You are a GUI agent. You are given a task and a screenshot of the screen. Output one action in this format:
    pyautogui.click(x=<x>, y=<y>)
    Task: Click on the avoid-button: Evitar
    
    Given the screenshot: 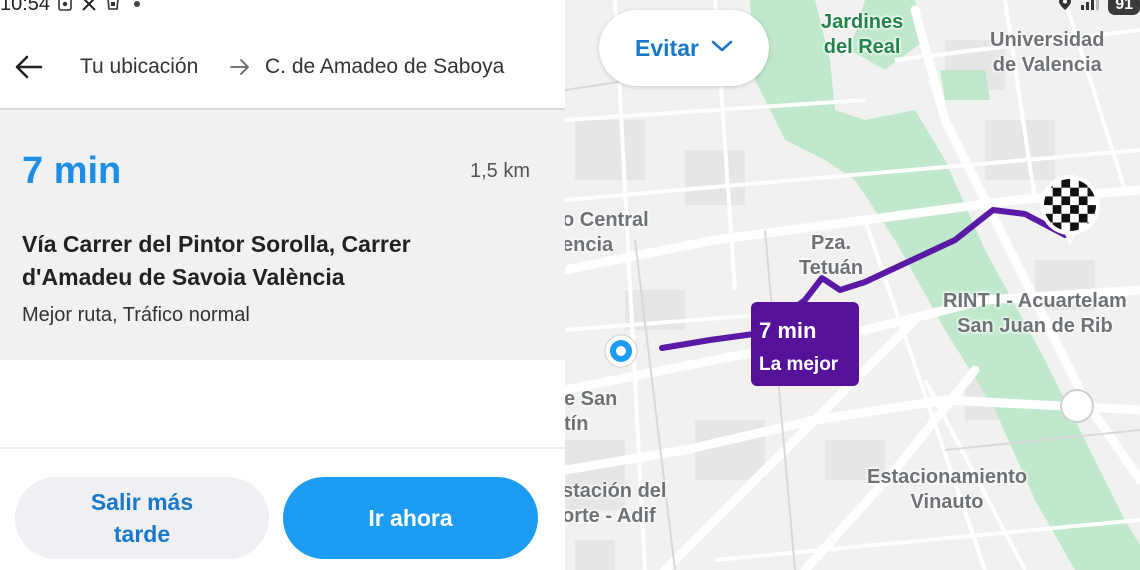 What is the action you would take?
    pyautogui.click(x=684, y=48)
    